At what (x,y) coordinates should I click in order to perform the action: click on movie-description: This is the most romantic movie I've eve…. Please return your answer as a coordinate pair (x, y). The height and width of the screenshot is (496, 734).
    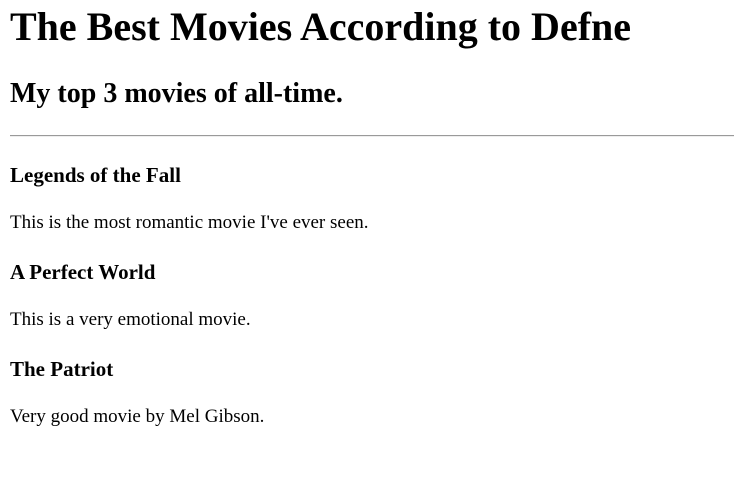
    Looking at the image, I should click on (189, 222).